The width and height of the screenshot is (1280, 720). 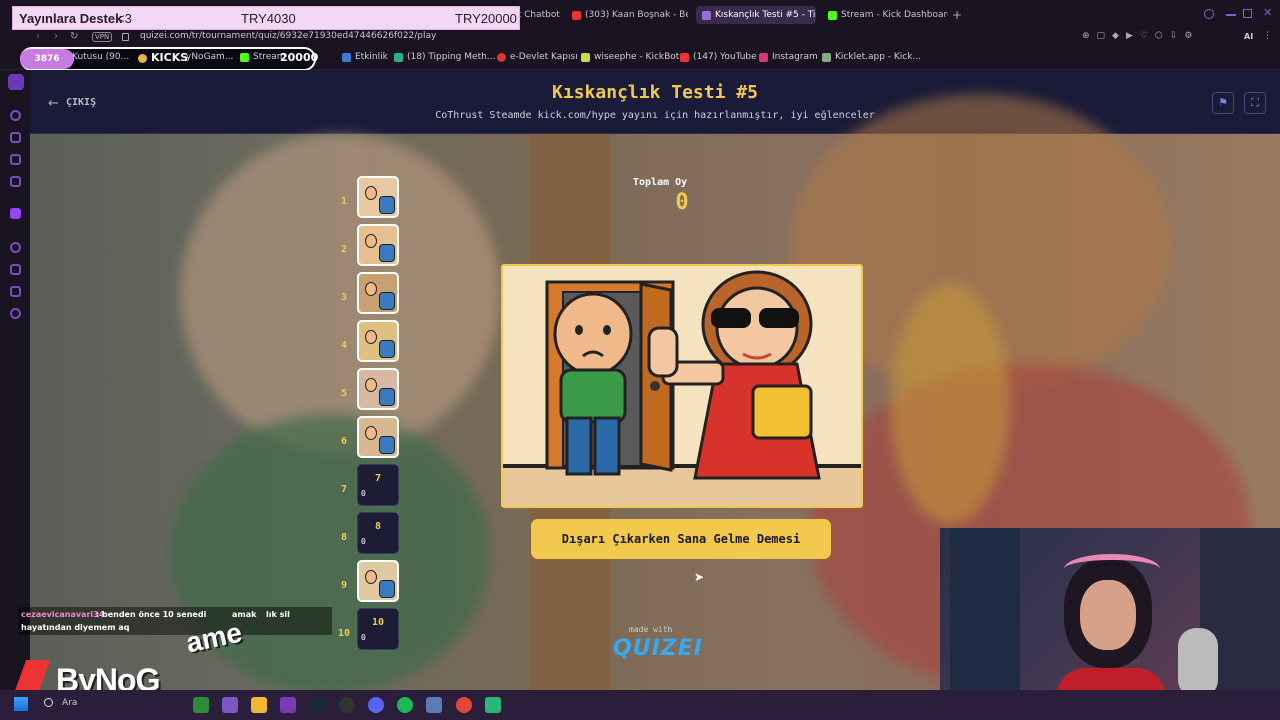 I want to click on option-number: 4, so click(x=344, y=345).